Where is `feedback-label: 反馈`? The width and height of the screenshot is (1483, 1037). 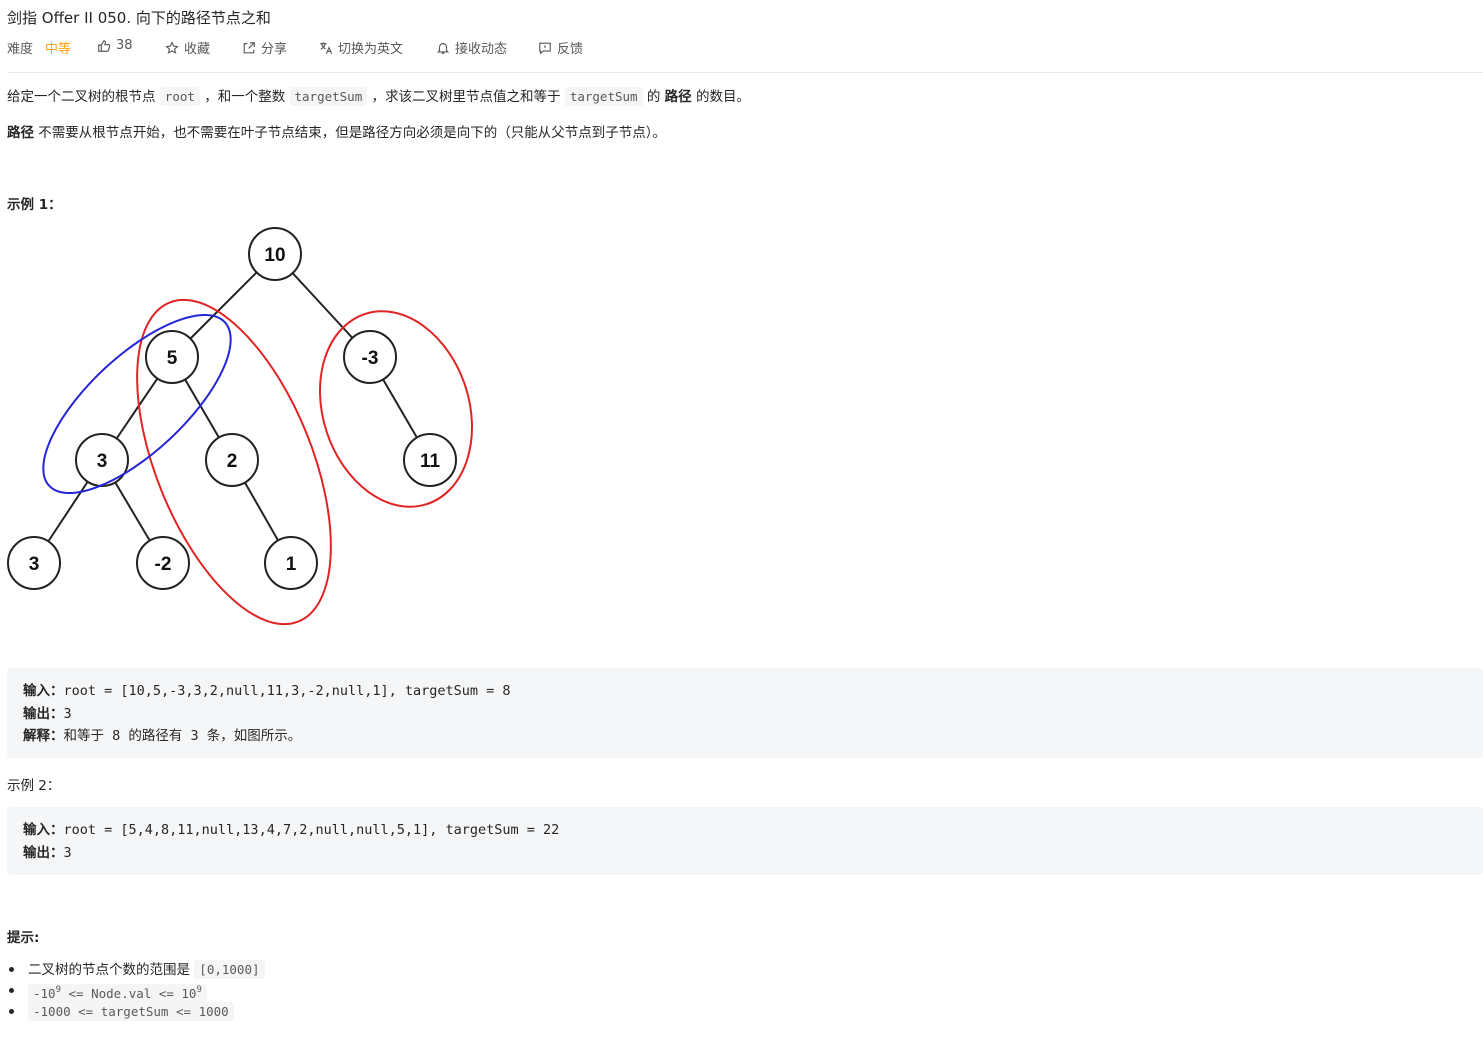
feedback-label: 反馈 is located at coordinates (570, 49).